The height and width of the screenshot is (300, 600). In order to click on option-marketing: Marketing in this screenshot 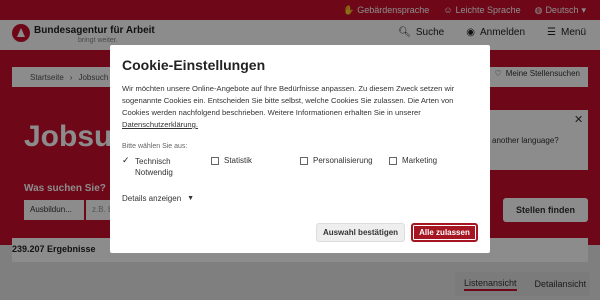, I will do `click(433, 167)`.